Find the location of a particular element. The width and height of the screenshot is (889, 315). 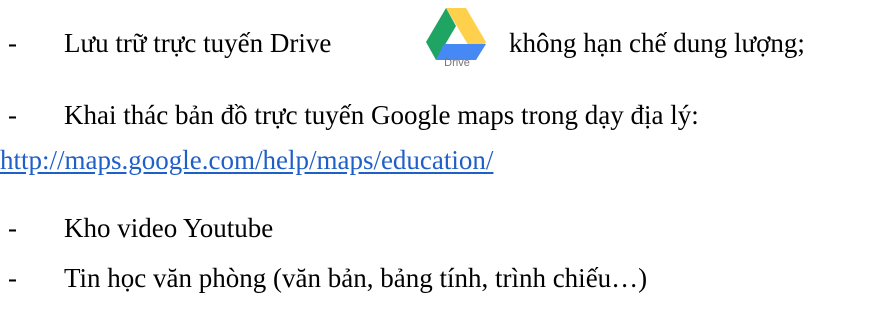

bullet-drive-text-after: không hạn chế dung lượng; is located at coordinates (657, 43).